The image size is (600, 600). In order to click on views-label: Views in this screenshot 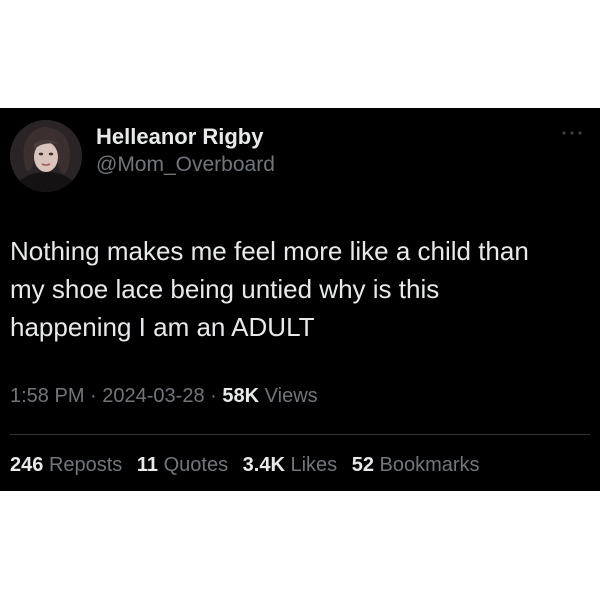, I will do `click(291, 396)`.